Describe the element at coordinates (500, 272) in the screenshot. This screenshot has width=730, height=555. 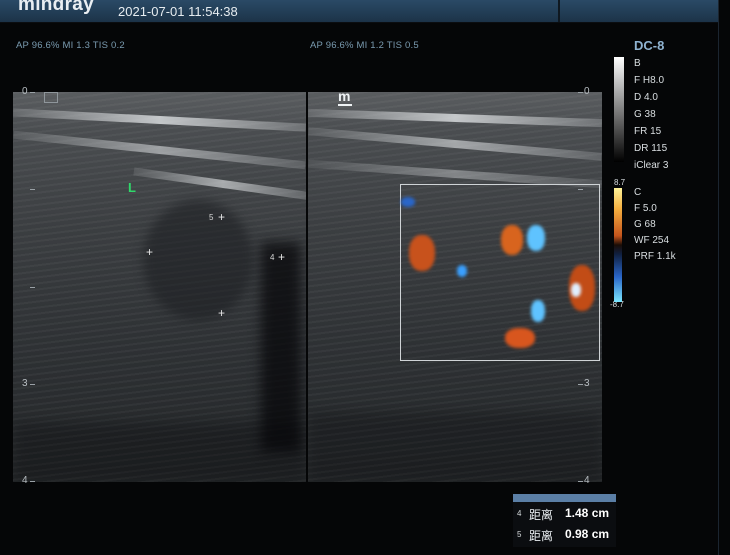
I see `doppler-roi-box` at that location.